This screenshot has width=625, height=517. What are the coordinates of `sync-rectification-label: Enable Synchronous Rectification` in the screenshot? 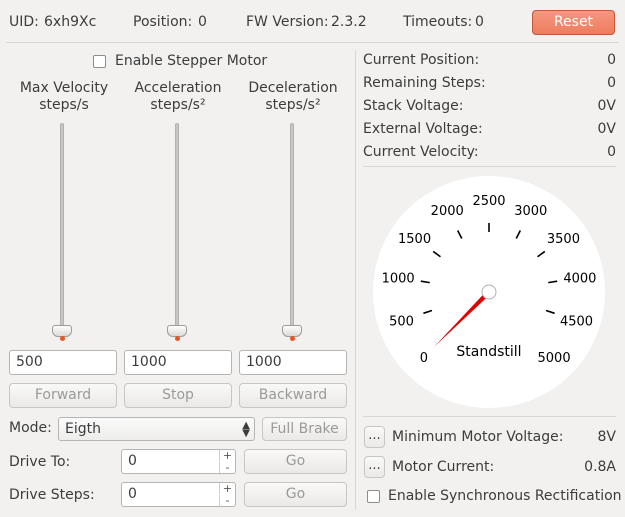 It's located at (505, 496).